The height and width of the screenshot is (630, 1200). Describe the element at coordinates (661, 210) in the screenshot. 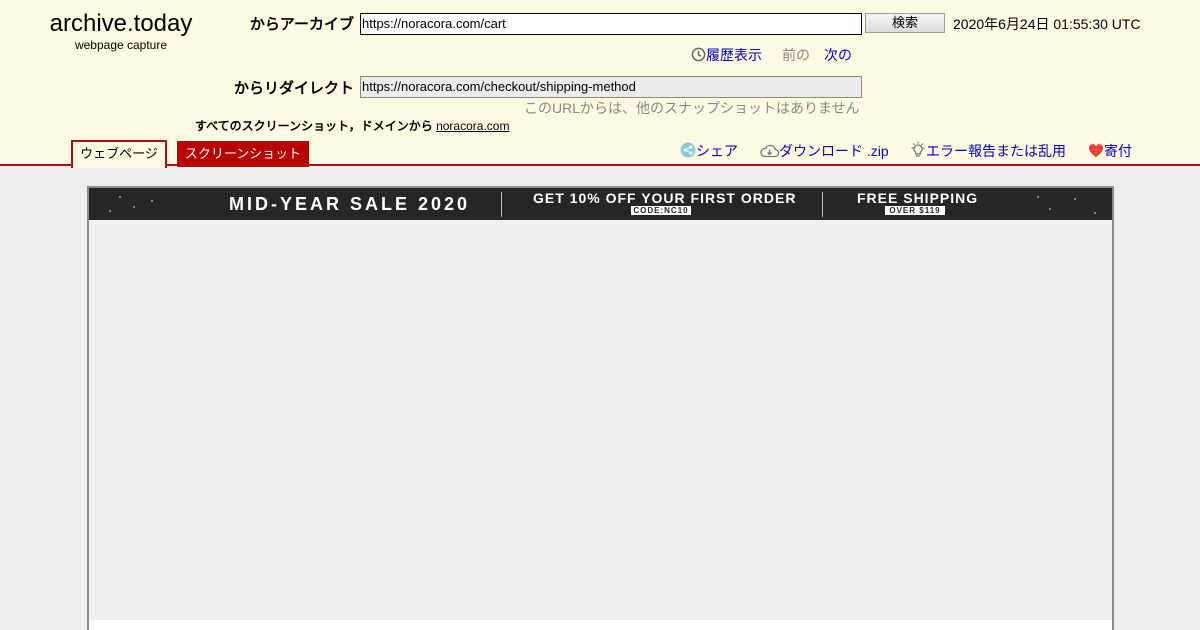

I see `banner-code-badge: CODE:NC10` at that location.